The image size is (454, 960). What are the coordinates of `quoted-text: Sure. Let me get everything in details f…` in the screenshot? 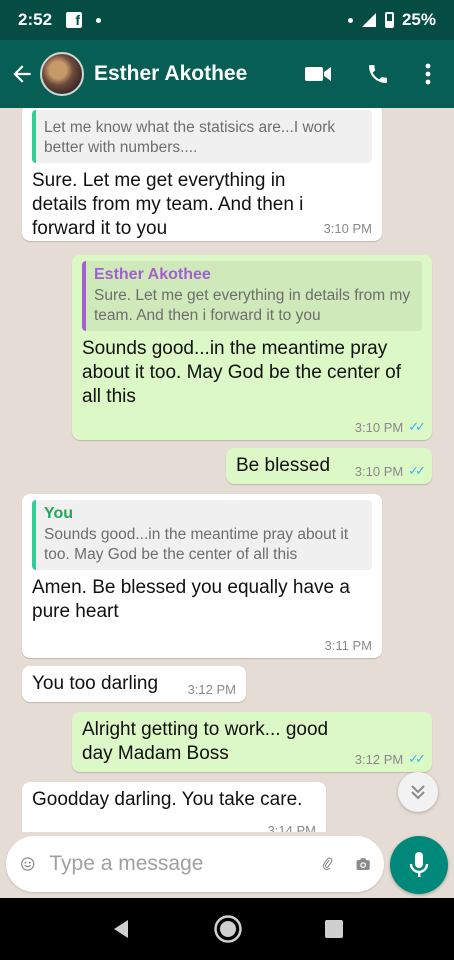 It's located at (252, 305).